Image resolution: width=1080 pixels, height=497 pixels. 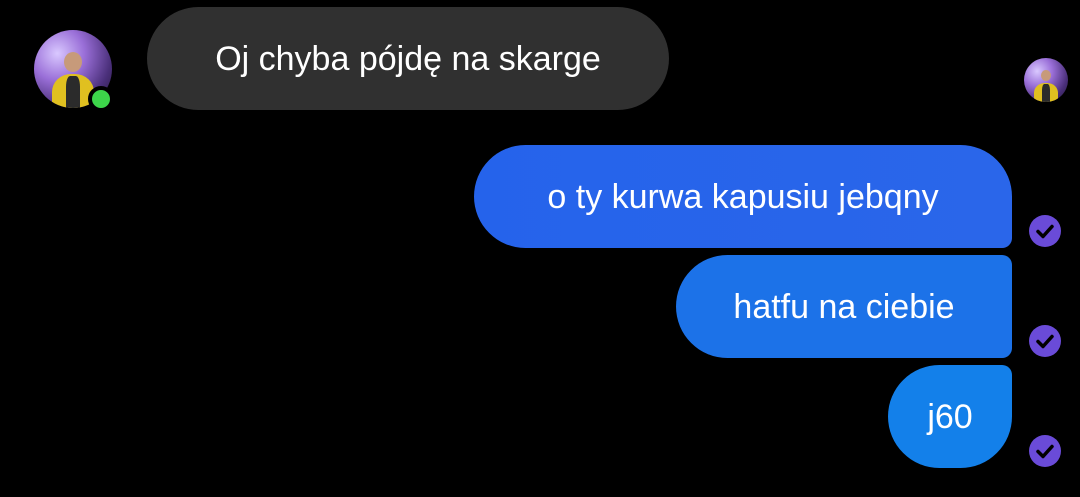 I want to click on seen-avatar-figure-coat, so click(x=1046, y=93).